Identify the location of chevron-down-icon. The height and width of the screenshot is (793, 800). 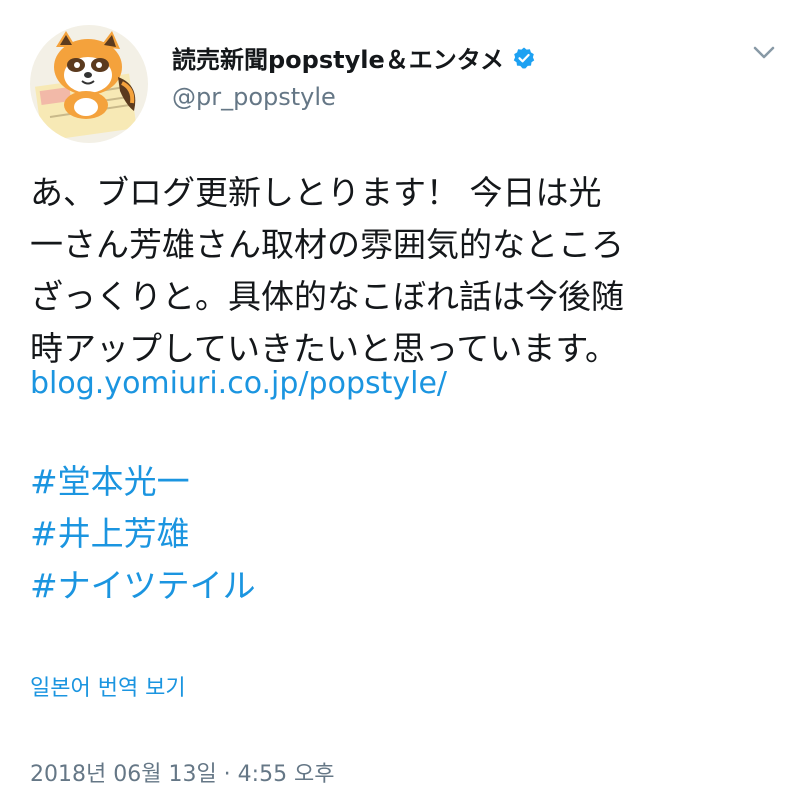
(764, 52).